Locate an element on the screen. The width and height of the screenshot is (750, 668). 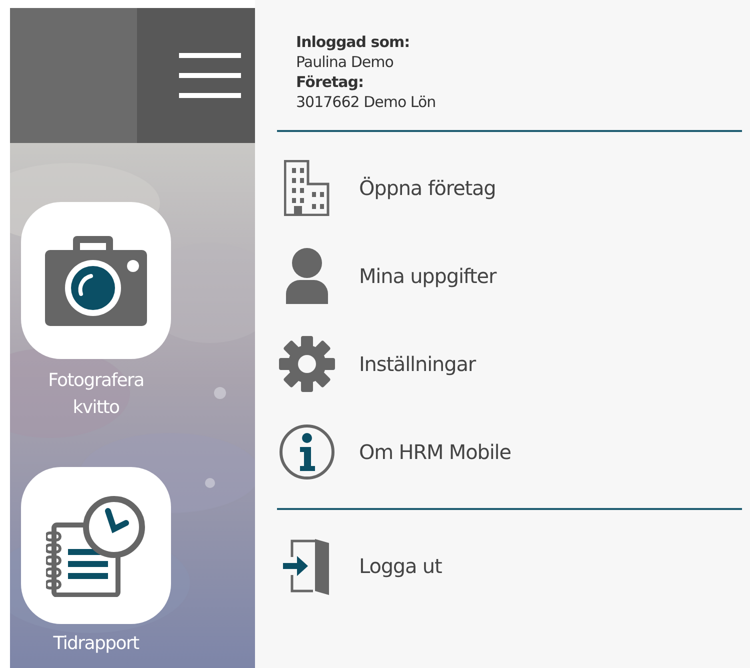
menu-item: Inställningar is located at coordinates (509, 364).